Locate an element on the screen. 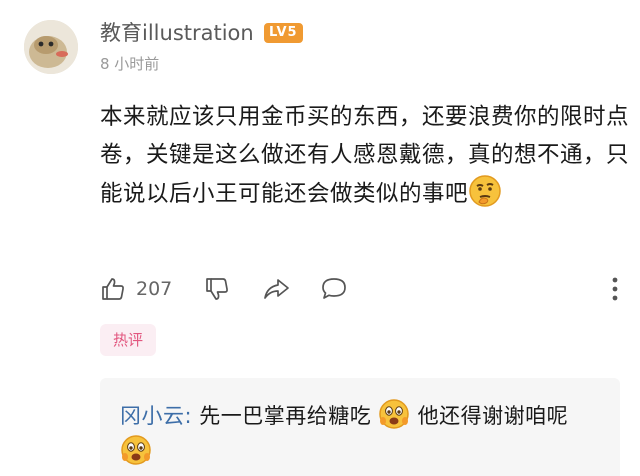 The height and width of the screenshot is (476, 640). reply-text-part1: 先一巴掌再给糖吃 is located at coordinates (282, 416).